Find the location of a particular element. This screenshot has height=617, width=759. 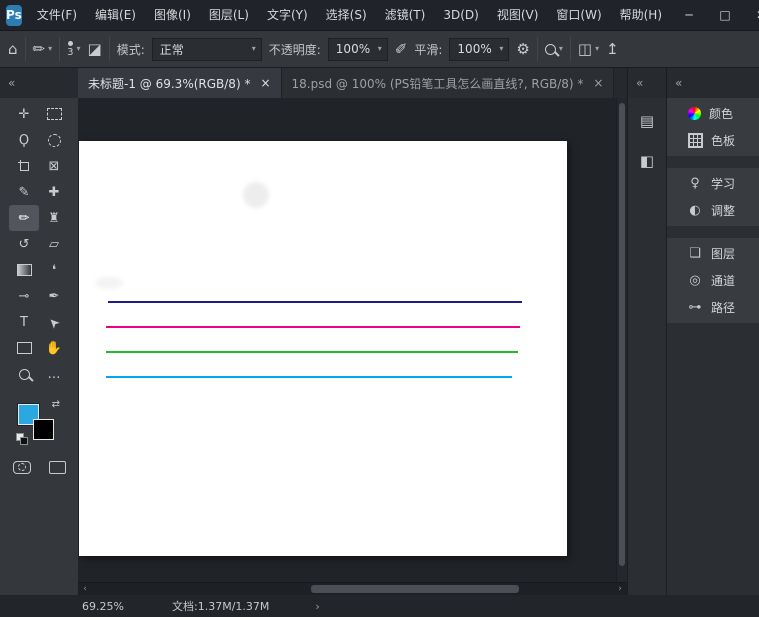

search-button: ▾ is located at coordinates (553, 49).